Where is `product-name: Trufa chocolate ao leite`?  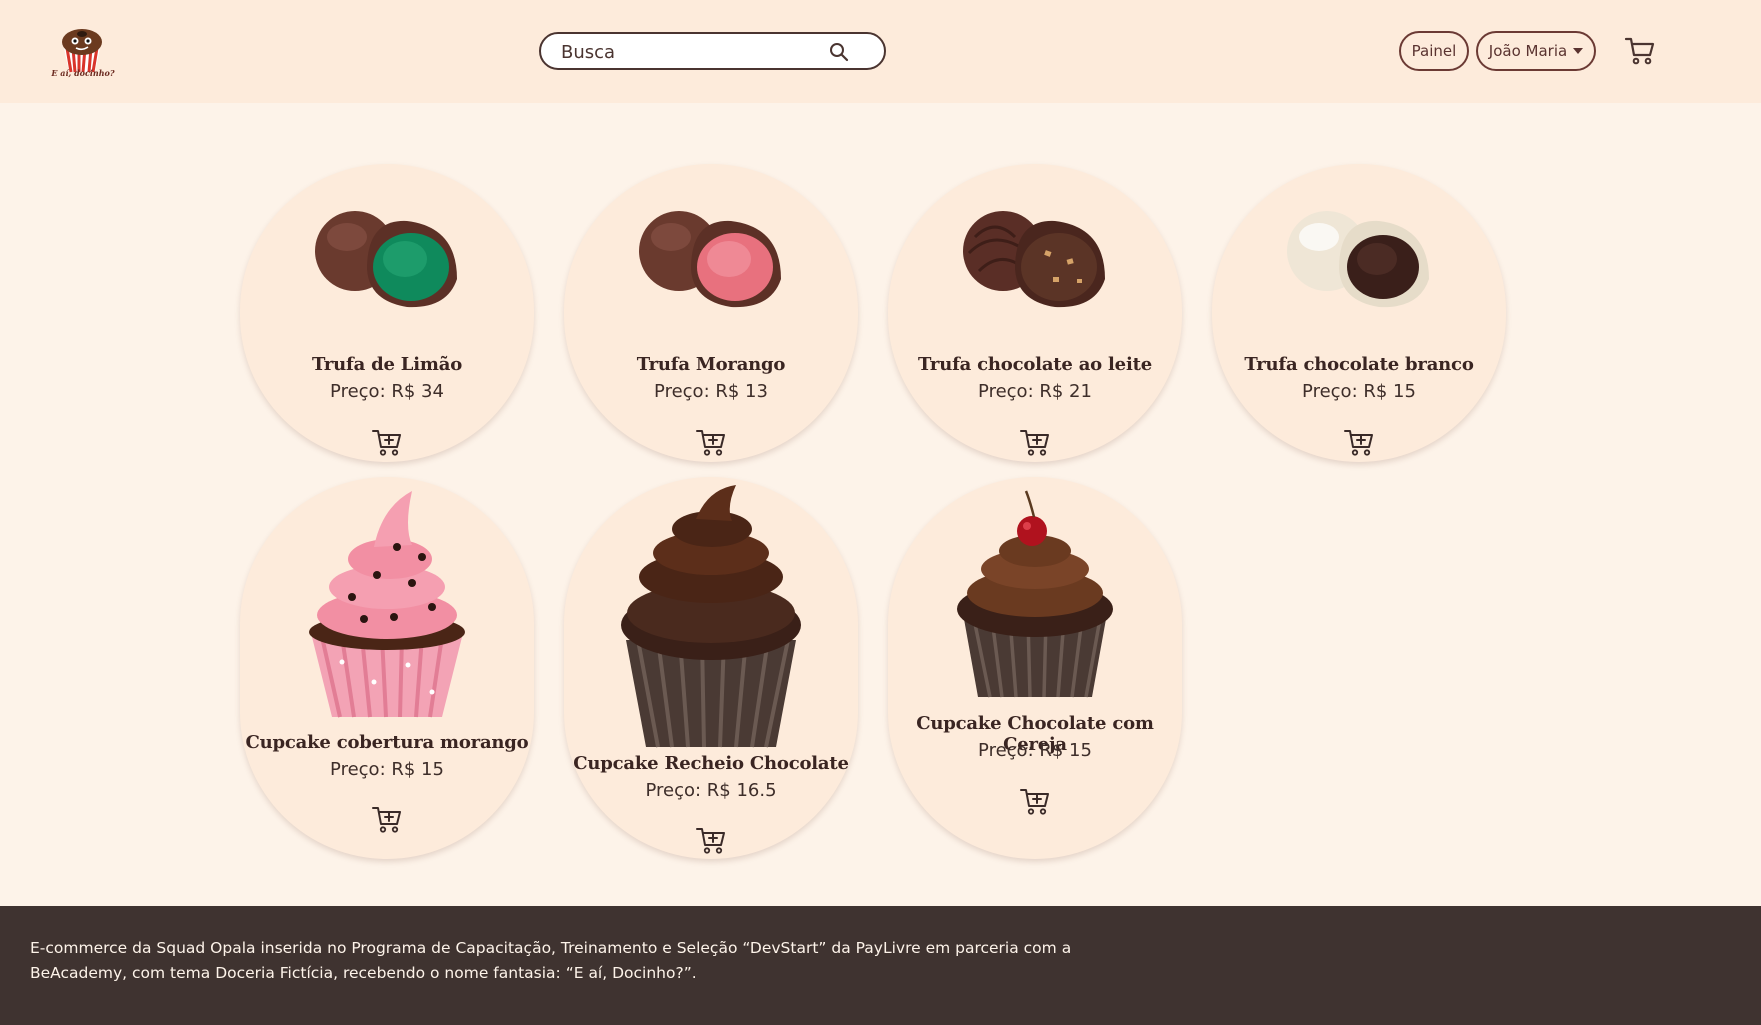
product-name: Trufa chocolate ao leite is located at coordinates (1035, 364).